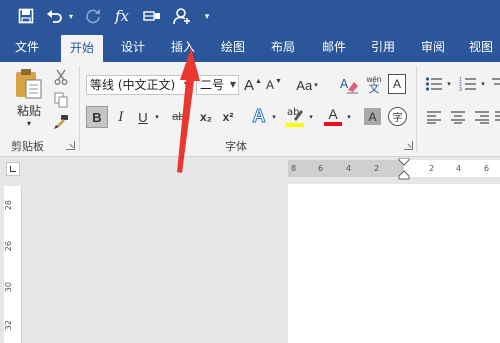 Image resolution: width=500 pixels, height=343 pixels. Describe the element at coordinates (207, 16) in the screenshot. I see `customize-quick-access-icon: ▾` at that location.